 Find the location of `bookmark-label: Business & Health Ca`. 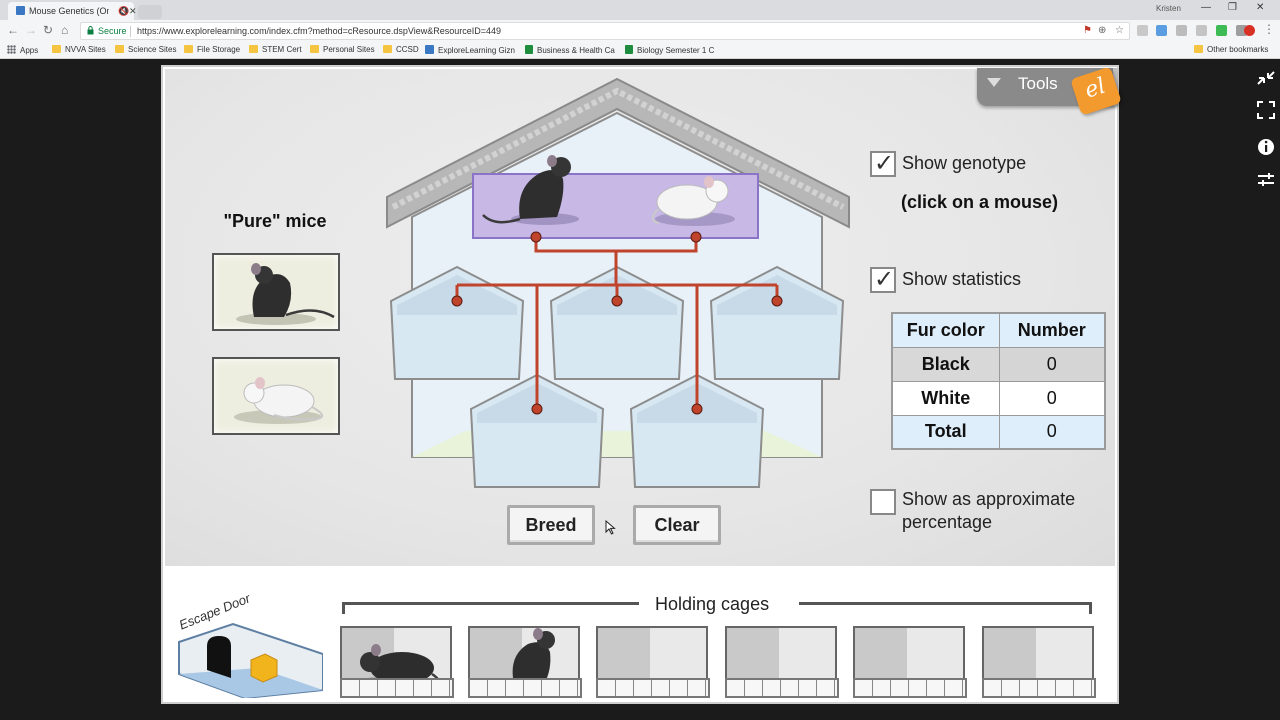

bookmark-label: Business & Health Ca is located at coordinates (576, 50).